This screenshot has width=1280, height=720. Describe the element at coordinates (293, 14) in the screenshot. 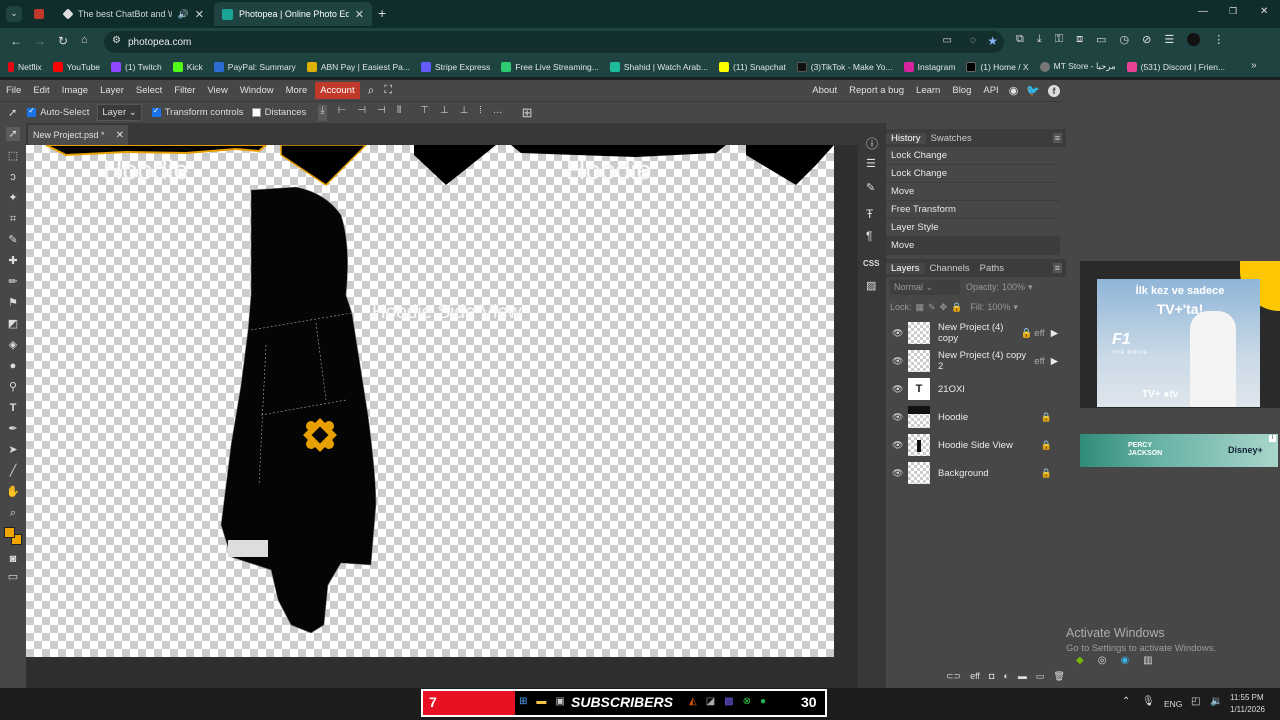

I see `browser-tab-photopea: Photopea | Online Photo Editor ✕` at that location.